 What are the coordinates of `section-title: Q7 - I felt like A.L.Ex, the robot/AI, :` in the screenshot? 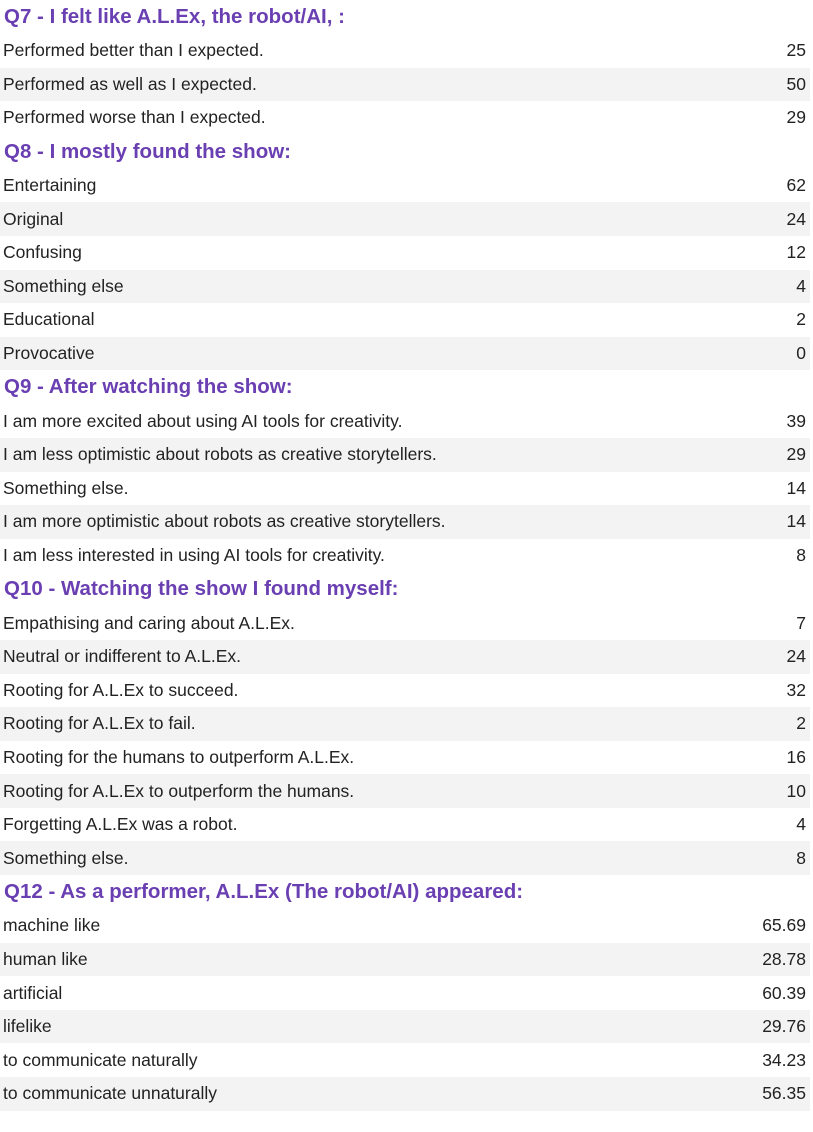 It's located at (174, 16).